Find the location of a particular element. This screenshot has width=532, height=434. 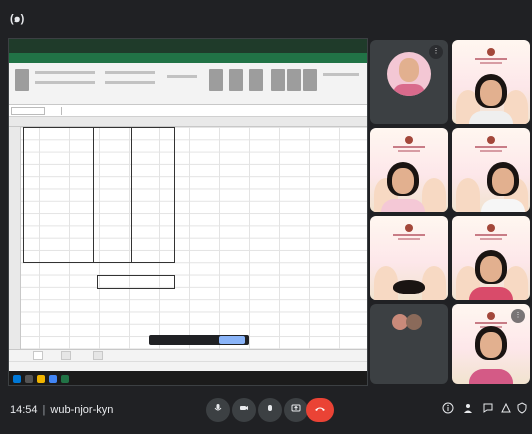

font-format-row is located at coordinates (65, 82).